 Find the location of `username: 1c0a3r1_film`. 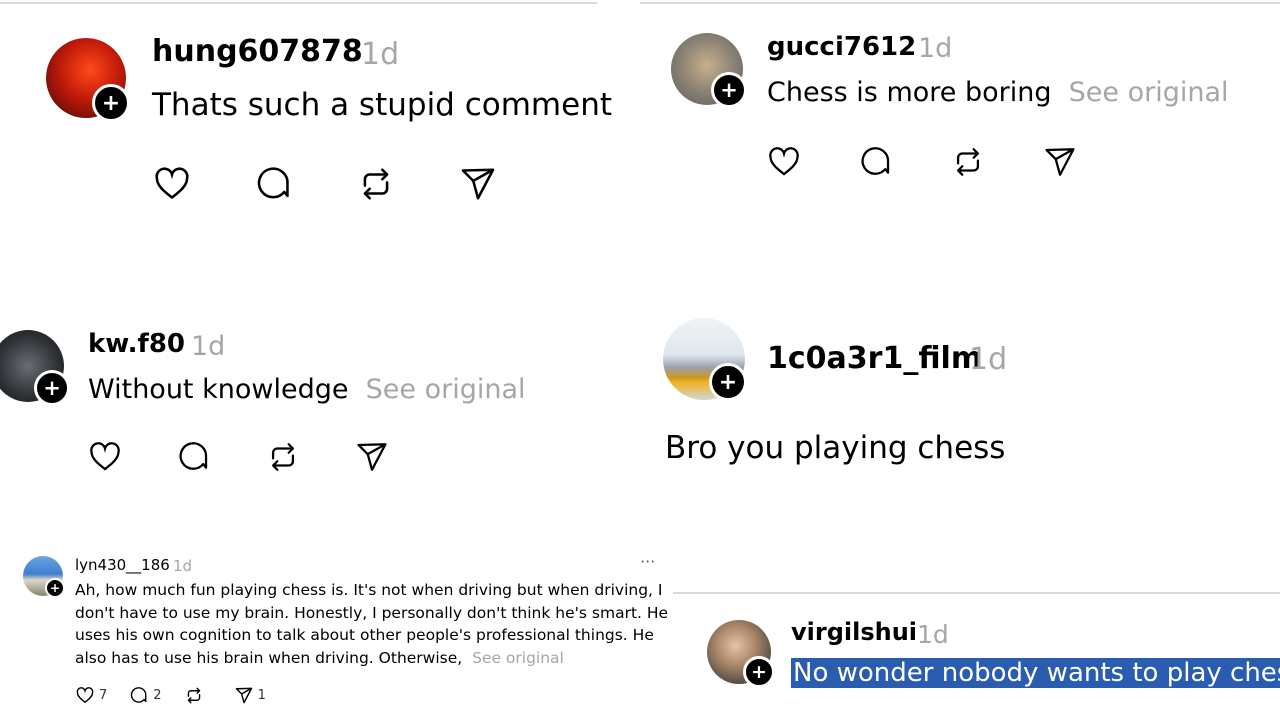

username: 1c0a3r1_film is located at coordinates (874, 358).